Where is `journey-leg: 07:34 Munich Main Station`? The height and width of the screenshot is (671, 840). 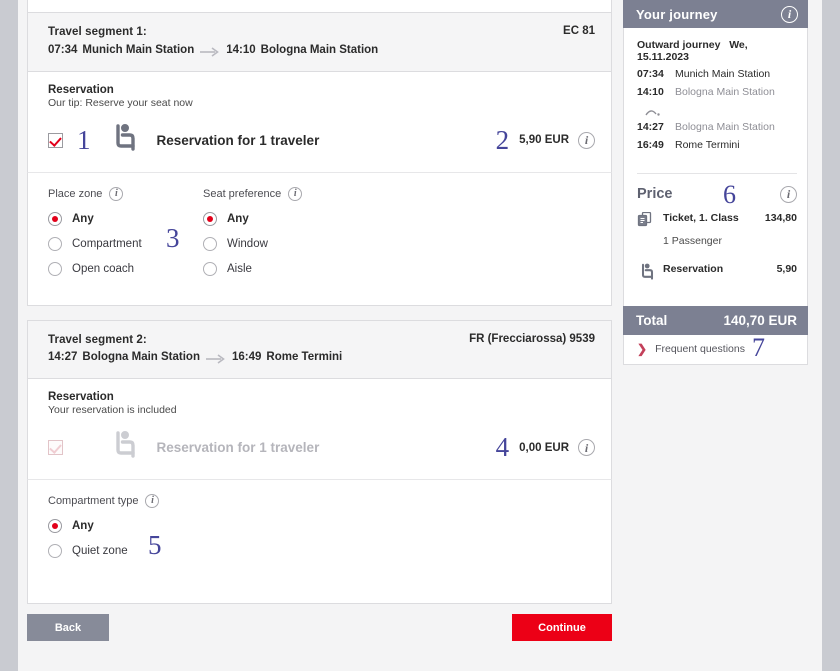
journey-leg: 07:34 Munich Main Station is located at coordinates (717, 74).